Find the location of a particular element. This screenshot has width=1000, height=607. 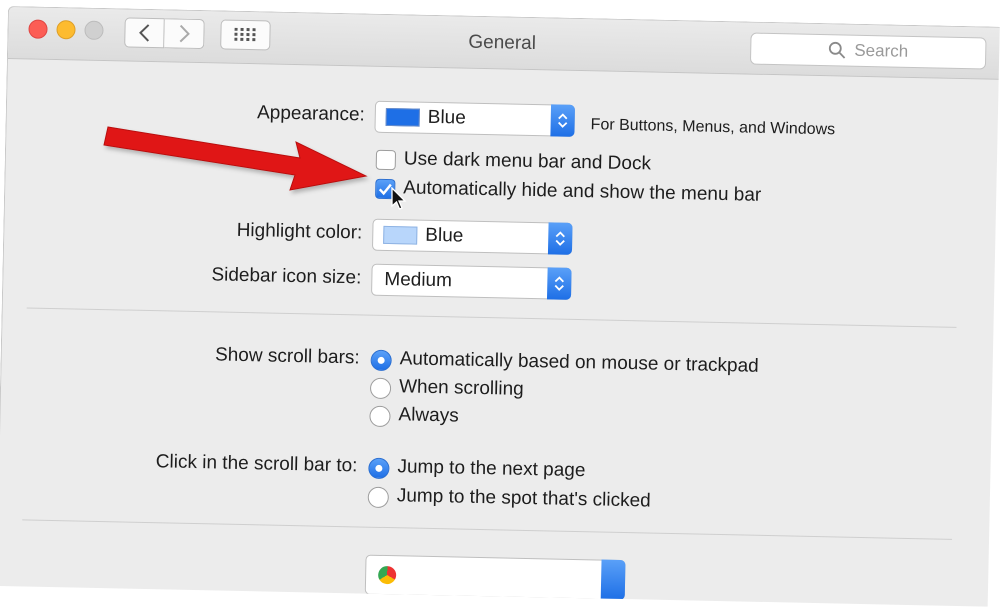

chevron-right-icon is located at coordinates (184, 33).